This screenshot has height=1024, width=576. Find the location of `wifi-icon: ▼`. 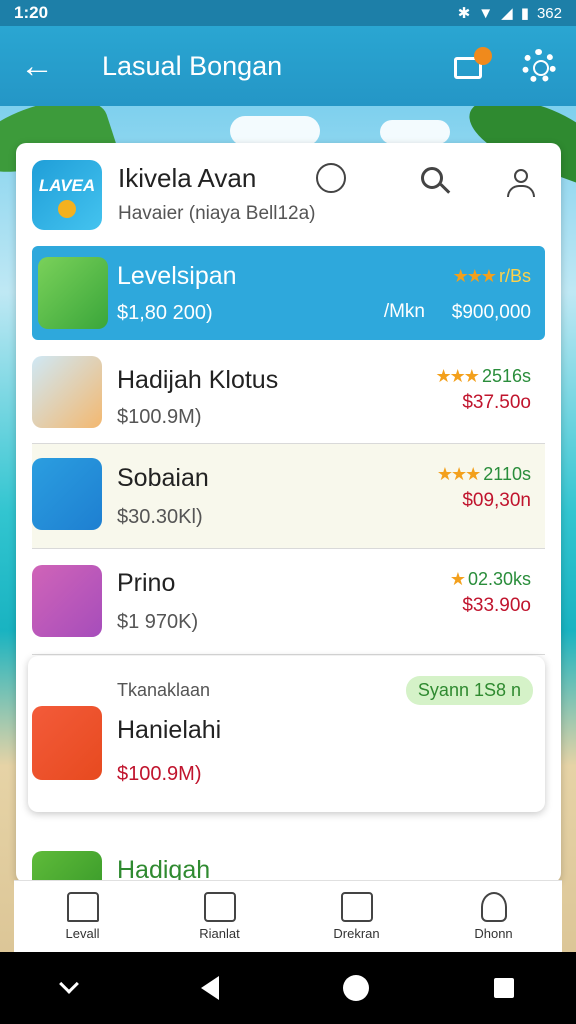

wifi-icon: ▼ is located at coordinates (486, 13).